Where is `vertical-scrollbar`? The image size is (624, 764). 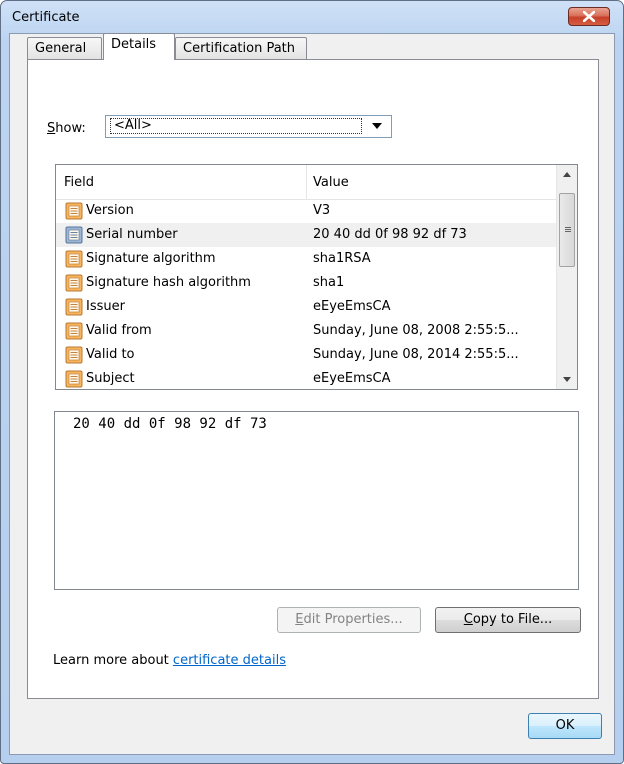
vertical-scrollbar is located at coordinates (566, 277).